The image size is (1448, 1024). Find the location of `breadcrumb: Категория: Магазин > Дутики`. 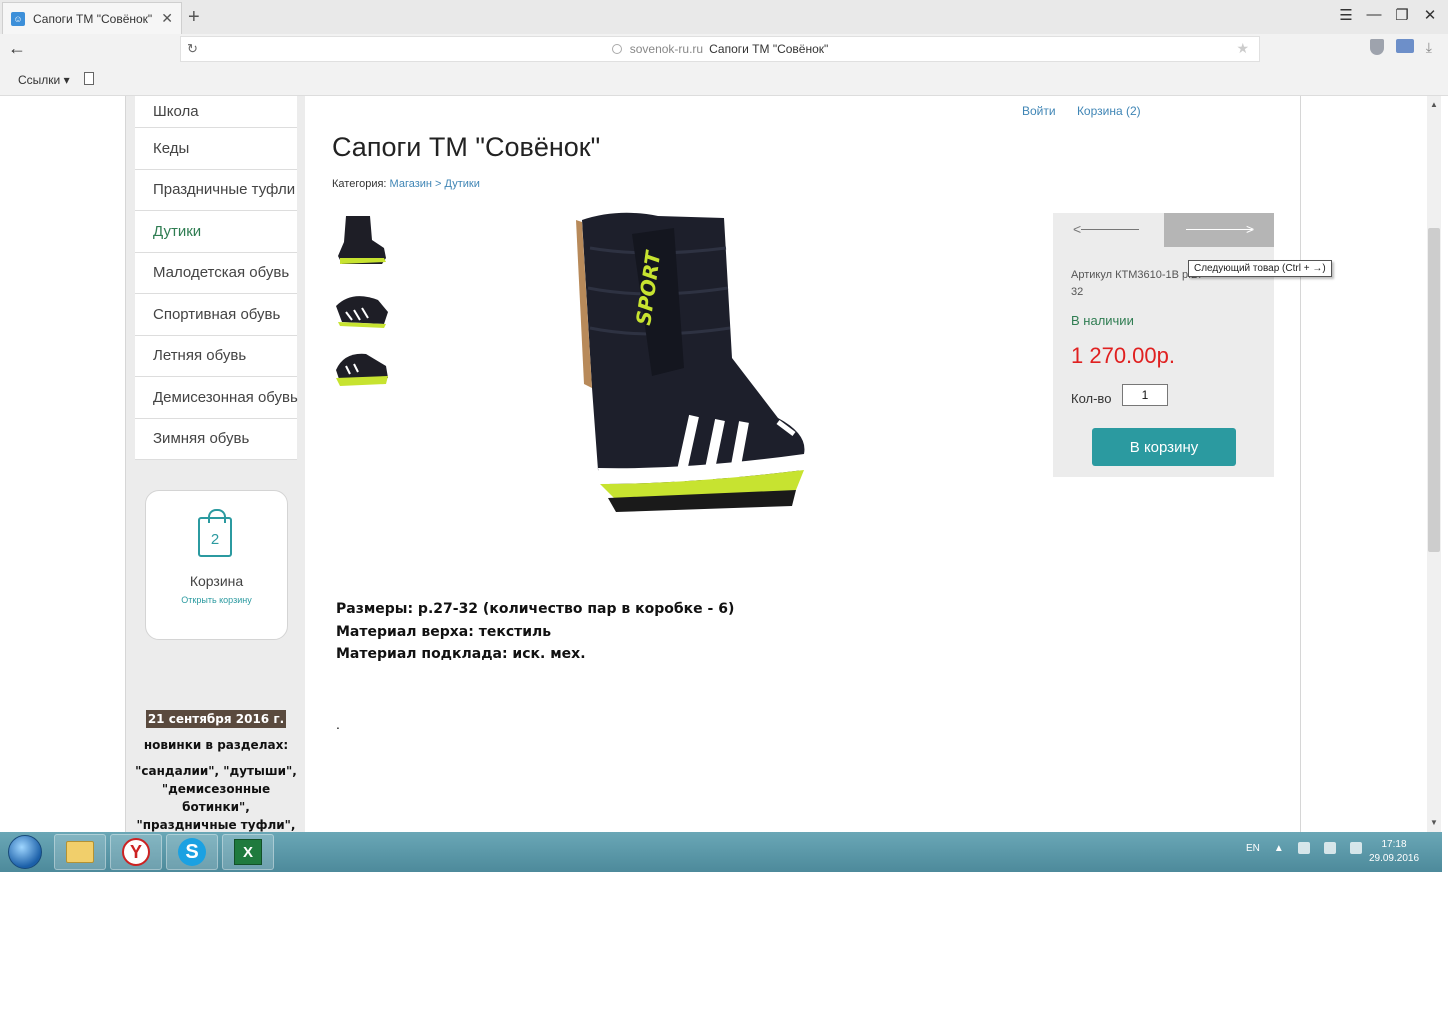

breadcrumb: Категория: Магазин > Дутики is located at coordinates (406, 184).